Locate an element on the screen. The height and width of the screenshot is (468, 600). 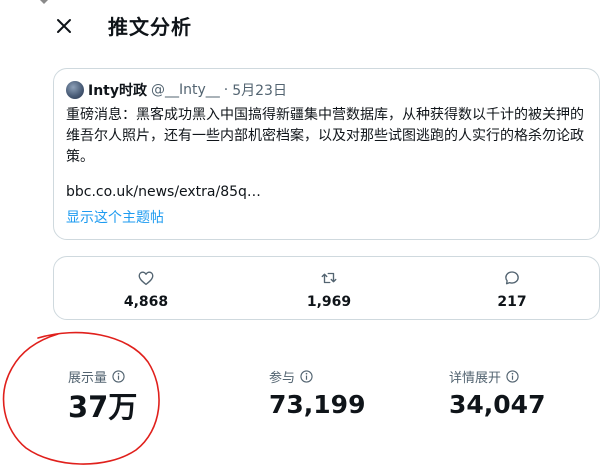
close-icon is located at coordinates (64, 26).